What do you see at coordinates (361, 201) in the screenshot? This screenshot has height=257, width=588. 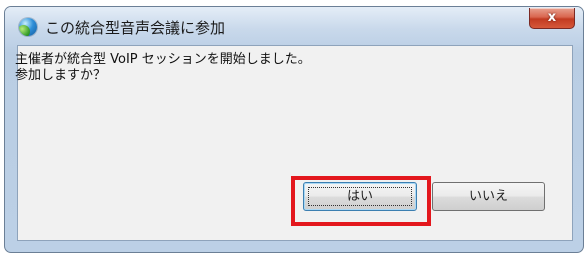 I see `highlight-box` at bounding box center [361, 201].